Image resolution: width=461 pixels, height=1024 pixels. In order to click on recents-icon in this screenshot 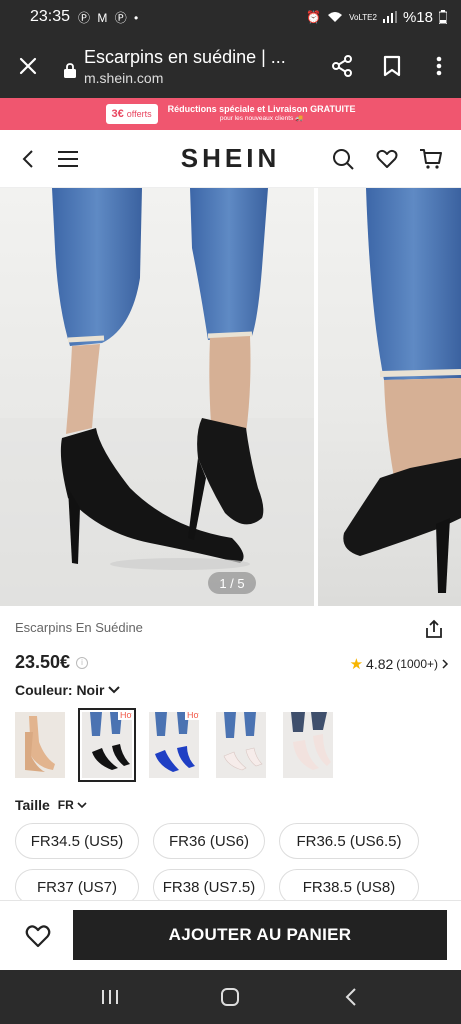, I will do `click(110, 997)`.